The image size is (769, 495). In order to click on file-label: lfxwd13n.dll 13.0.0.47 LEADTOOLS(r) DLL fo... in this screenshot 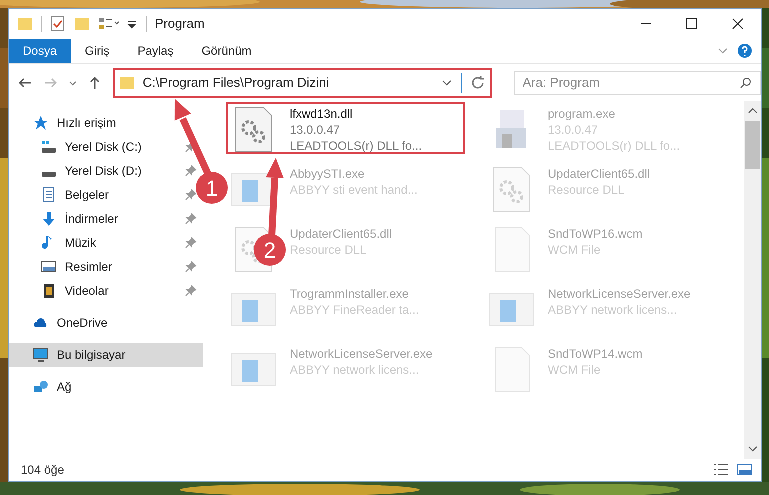, I will do `click(356, 130)`.